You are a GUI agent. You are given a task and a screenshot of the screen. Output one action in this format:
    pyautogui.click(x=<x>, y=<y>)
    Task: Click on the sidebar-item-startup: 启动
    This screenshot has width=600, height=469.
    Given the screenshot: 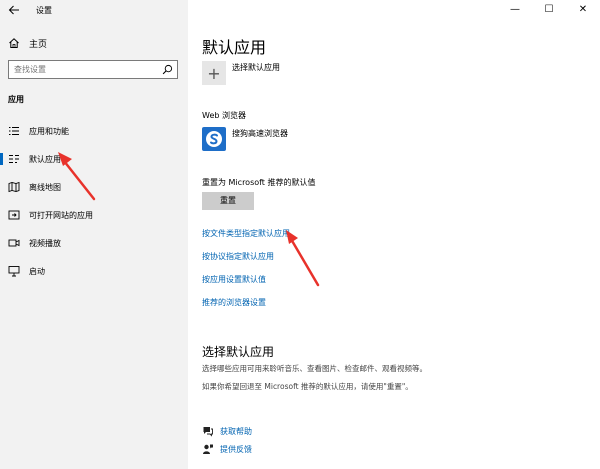 What is the action you would take?
    pyautogui.click(x=94, y=271)
    